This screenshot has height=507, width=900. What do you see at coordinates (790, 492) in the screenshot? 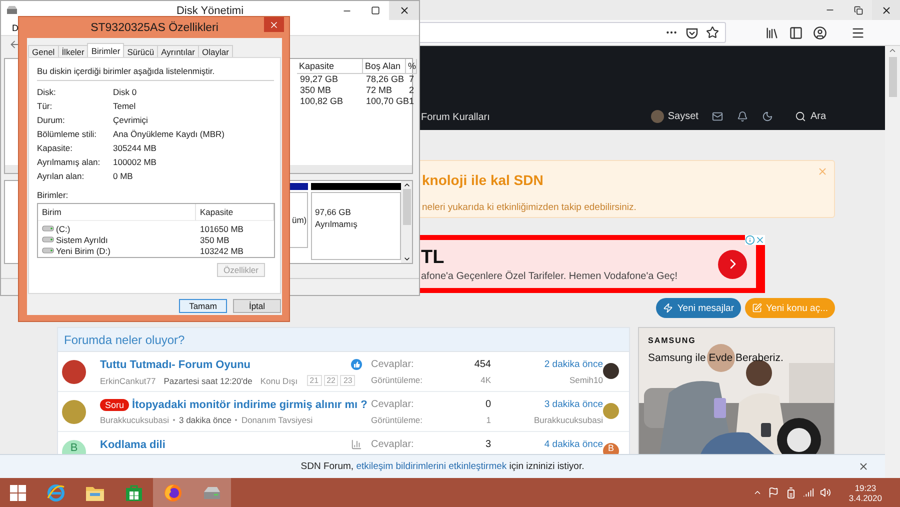
I see `battery-icon` at bounding box center [790, 492].